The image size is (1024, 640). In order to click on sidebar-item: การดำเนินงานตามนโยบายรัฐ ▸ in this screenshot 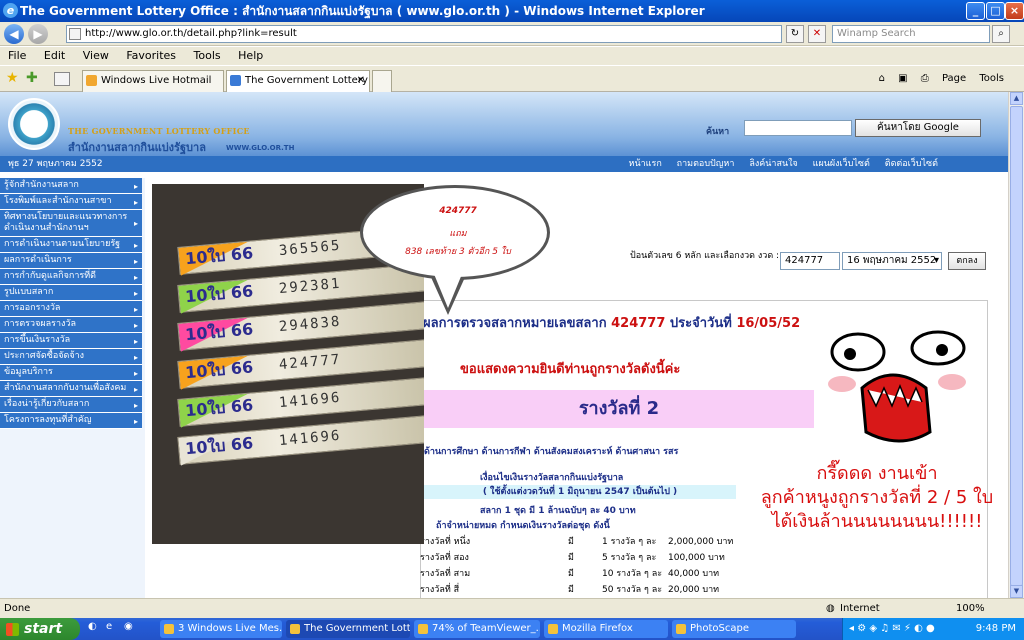, I will do `click(71, 245)`.